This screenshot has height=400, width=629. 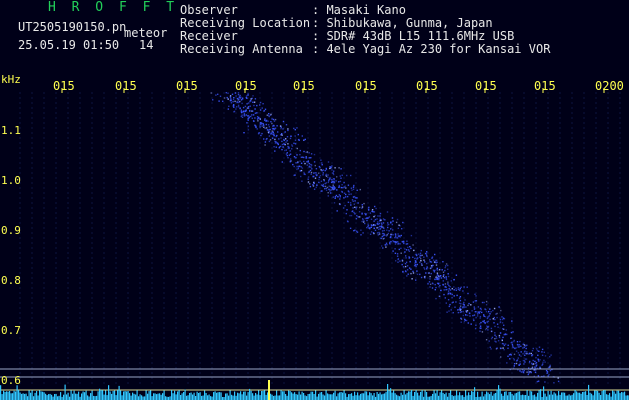 What do you see at coordinates (11, 230) in the screenshot?
I see `freq-tick-label: 0.9` at bounding box center [11, 230].